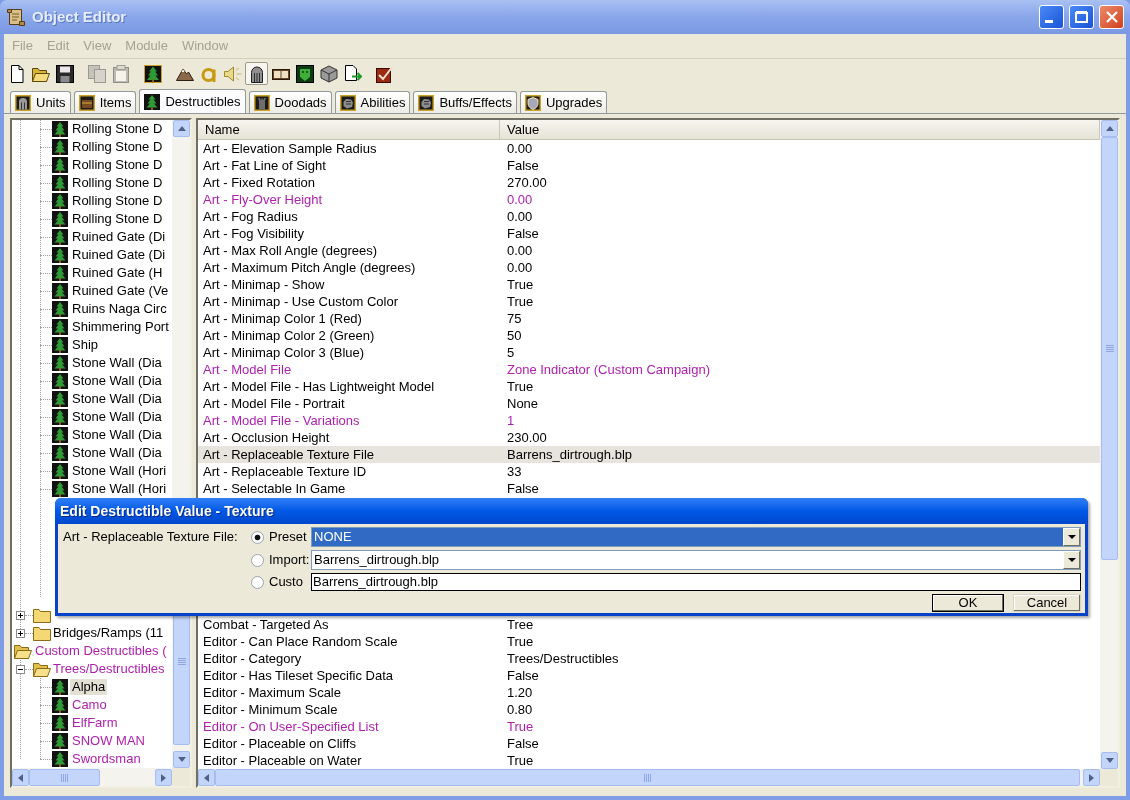 Image resolution: width=1130 pixels, height=800 pixels. Describe the element at coordinates (520, 250) in the screenshot. I see `table-cell-text: 0.00` at that location.